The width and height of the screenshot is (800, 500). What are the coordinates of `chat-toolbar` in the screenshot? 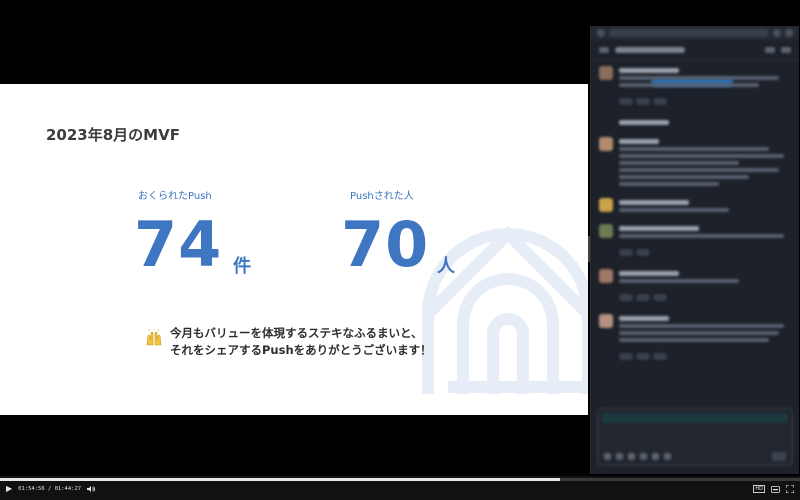 It's located at (695, 33).